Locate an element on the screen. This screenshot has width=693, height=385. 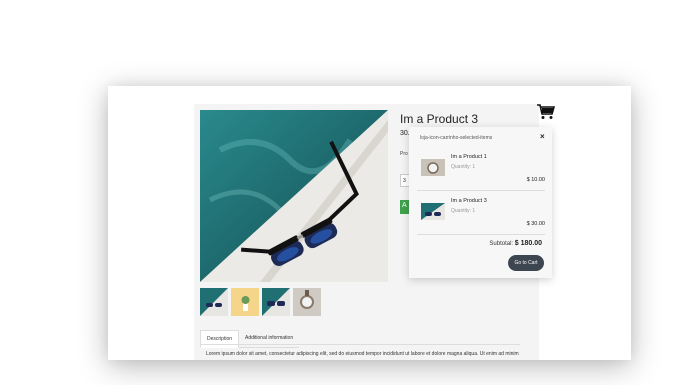
tabs-divider is located at coordinates (360, 344).